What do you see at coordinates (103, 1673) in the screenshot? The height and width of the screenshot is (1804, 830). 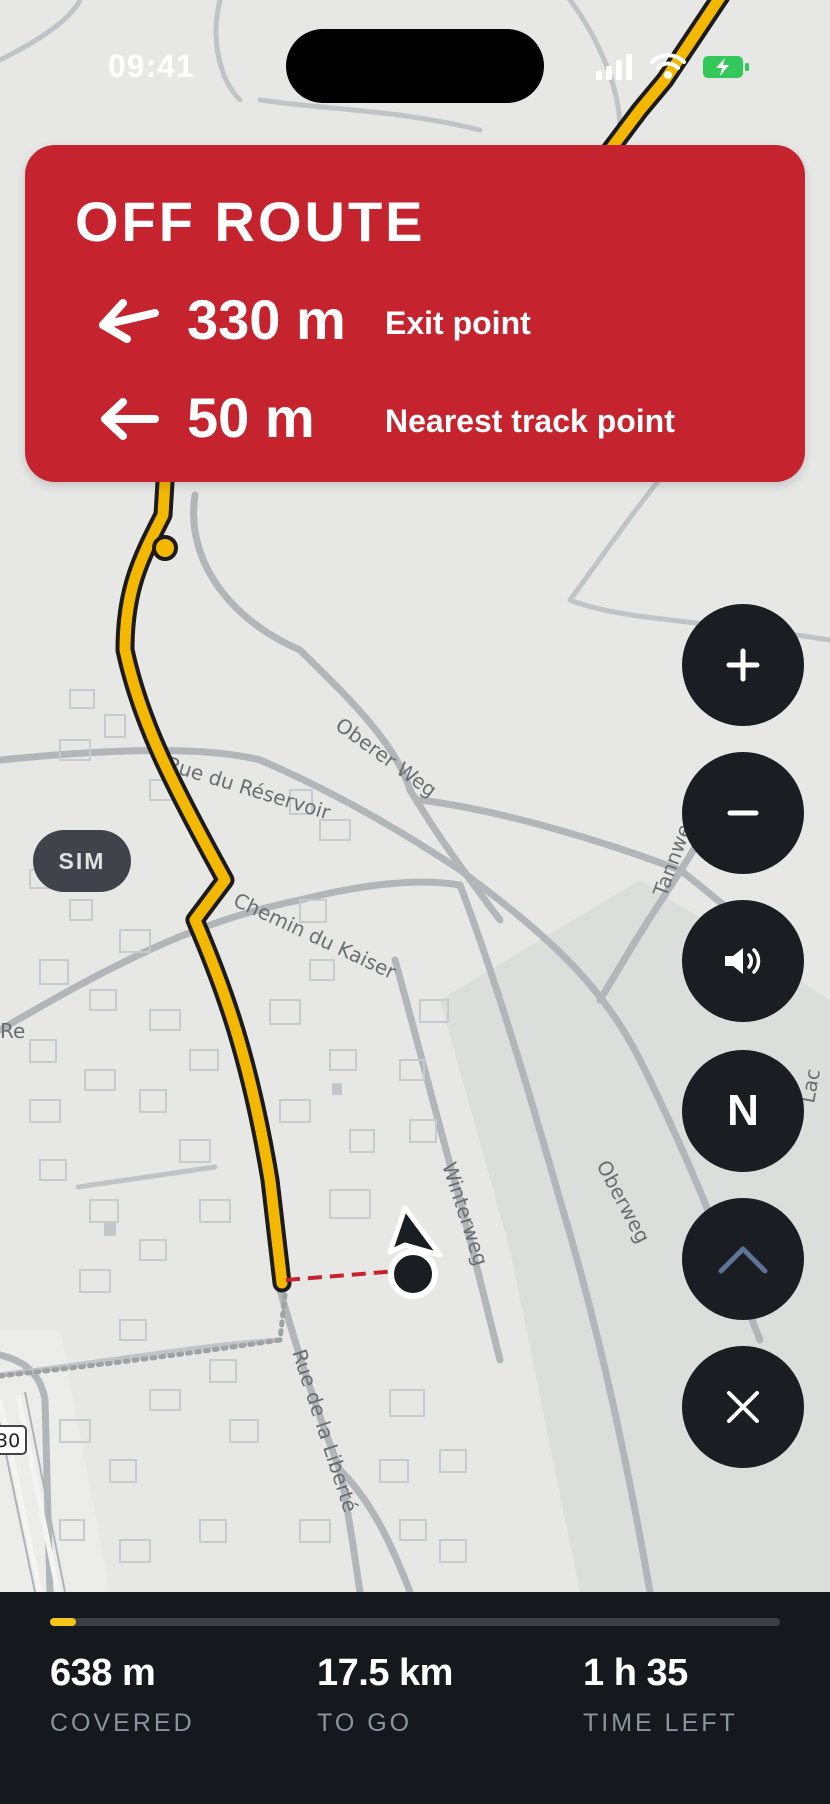 I see `covered-value: 638 m` at bounding box center [103, 1673].